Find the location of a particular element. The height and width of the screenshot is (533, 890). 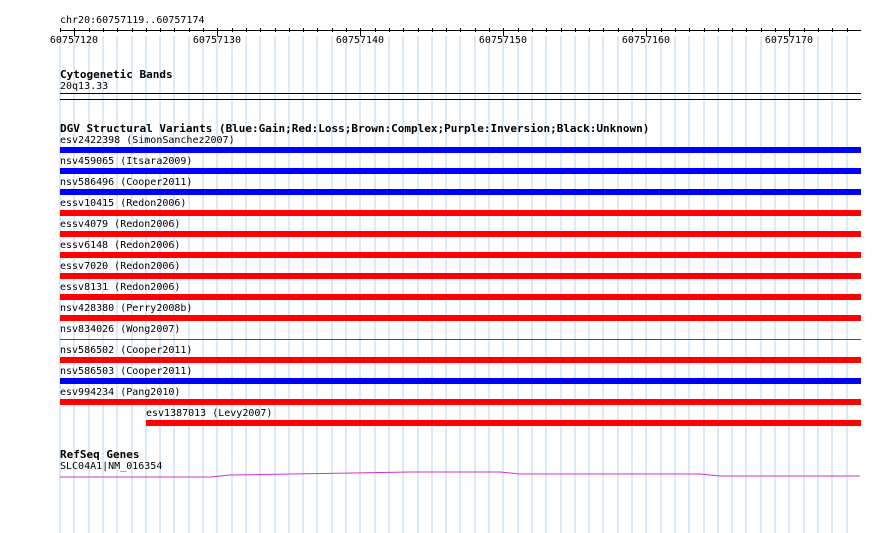

ruler-tick-label: 60757120 is located at coordinates (74, 40).